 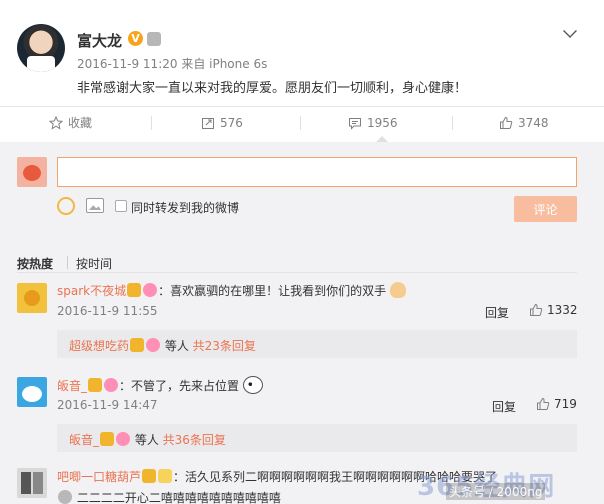 I want to click on like-button: 3748, so click(x=524, y=123).